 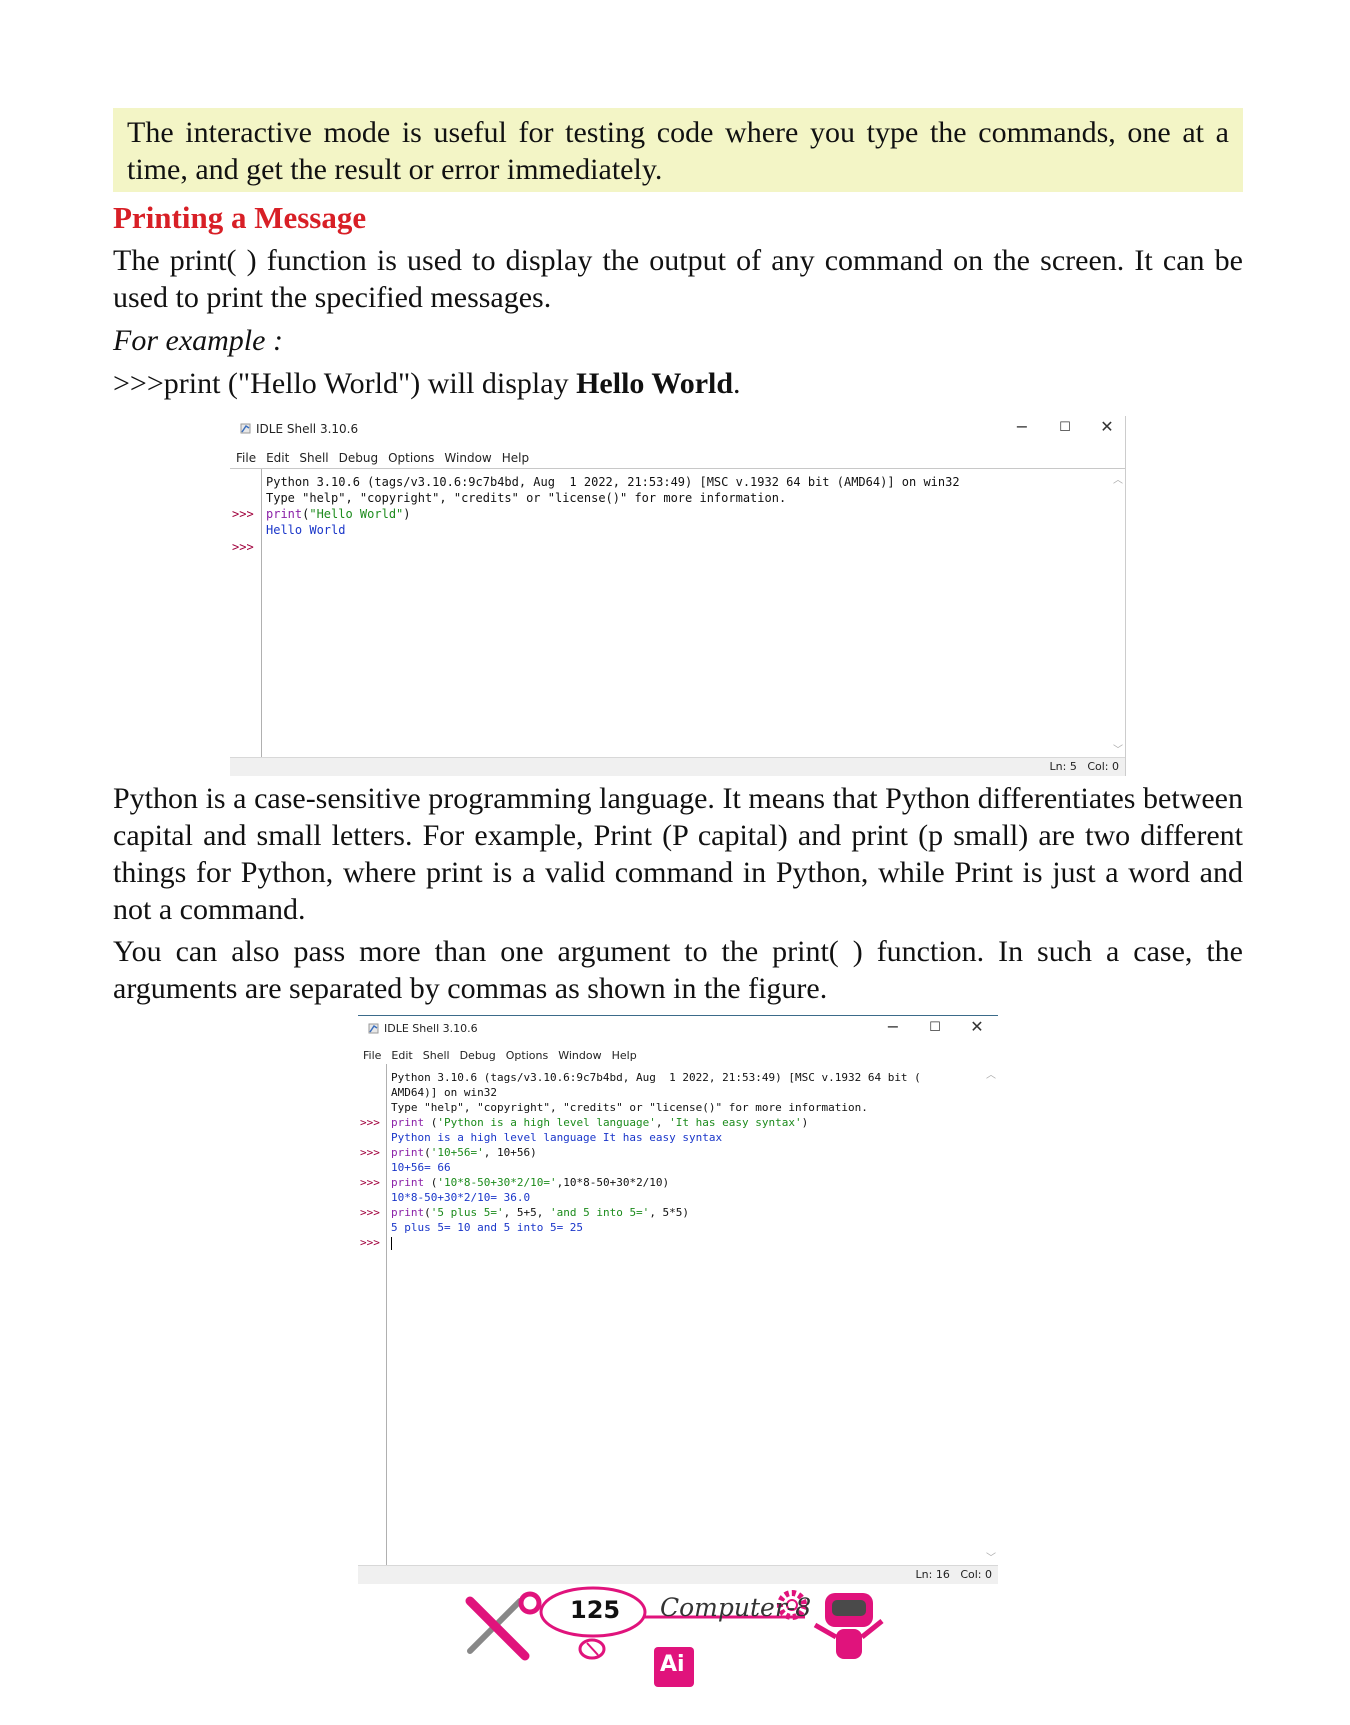 What do you see at coordinates (461, 1197) in the screenshot?
I see `output-line: 10*8-50+30*2/10= 36.0` at bounding box center [461, 1197].